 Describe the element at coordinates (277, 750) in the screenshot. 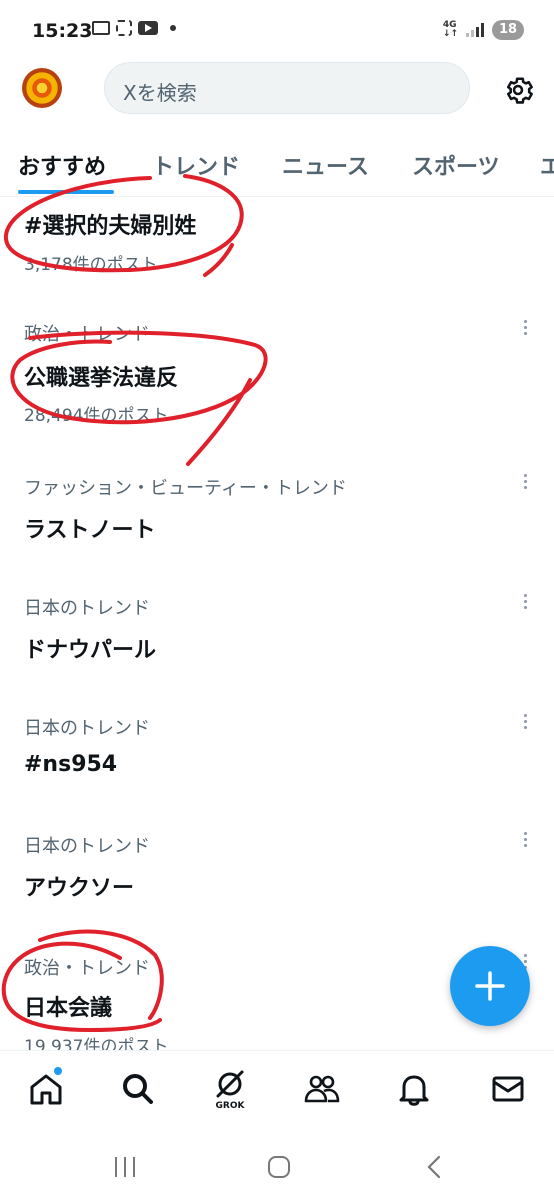

I see `trend-item: 日本のトレンド #ns954` at that location.